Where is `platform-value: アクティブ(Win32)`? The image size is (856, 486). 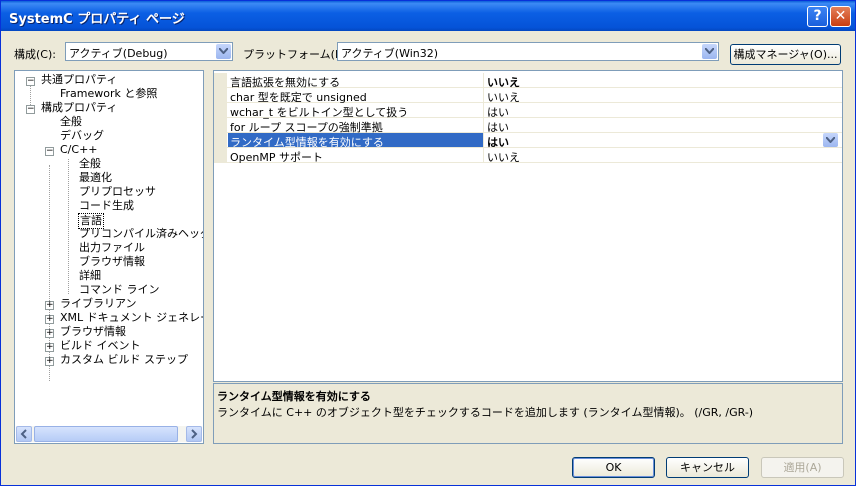
platform-value: アクティブ(Win32) is located at coordinates (390, 53).